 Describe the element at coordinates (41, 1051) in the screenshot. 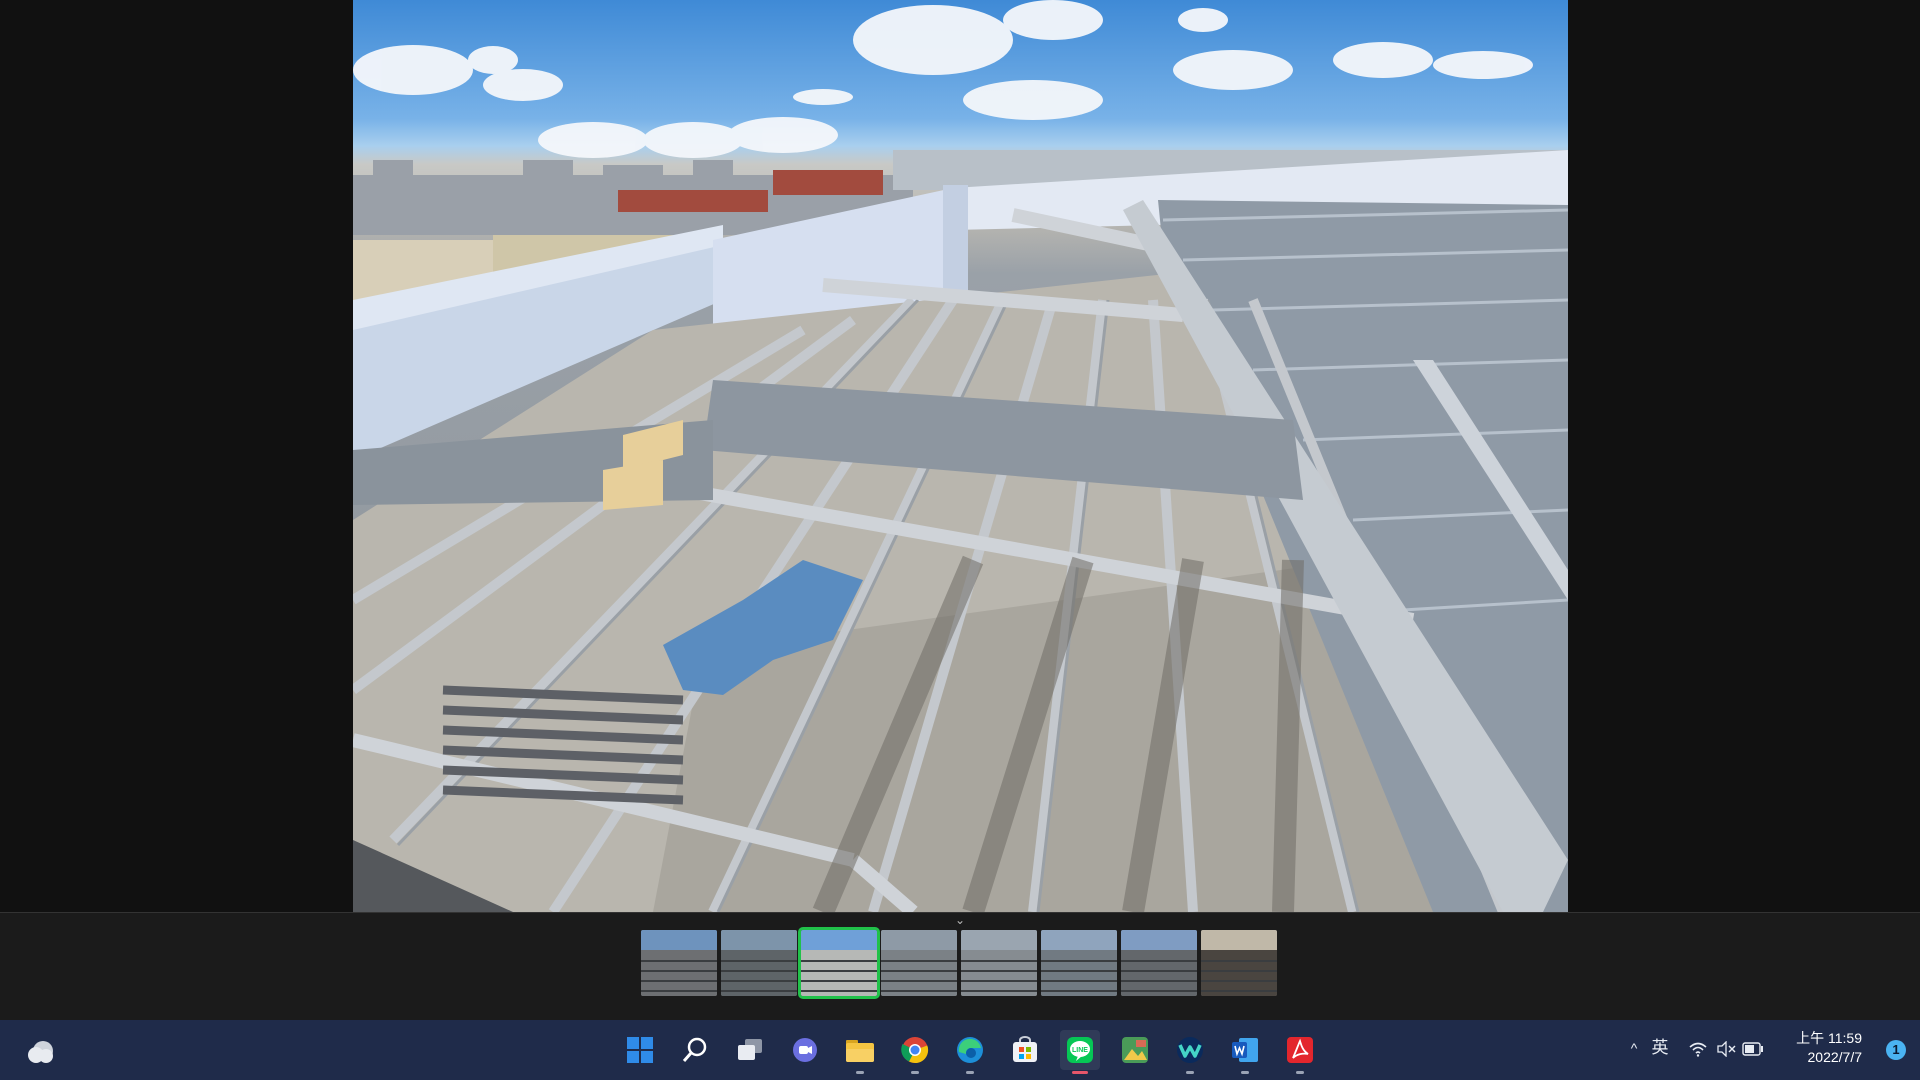

I see `weather-widget-icon` at that location.